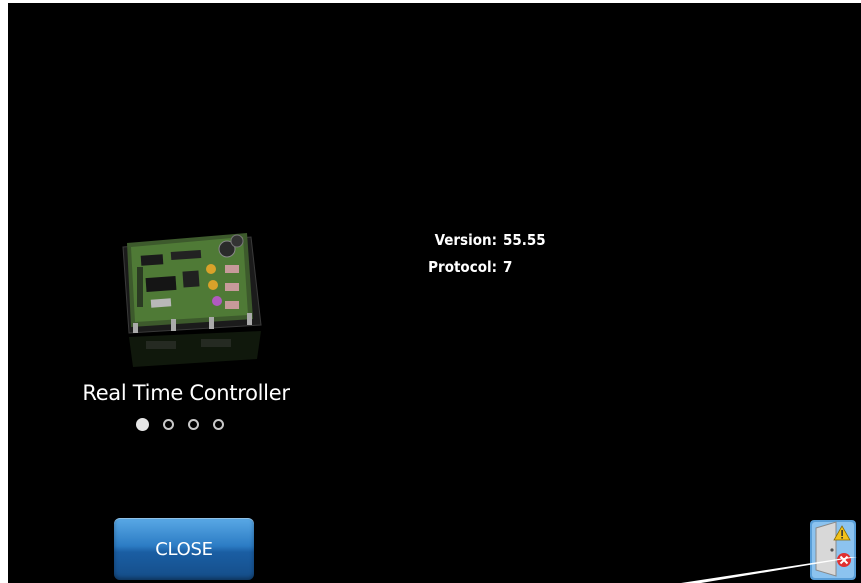 The height and width of the screenshot is (583, 861). Describe the element at coordinates (186, 393) in the screenshot. I see `device-name: Real Time Controller` at that location.